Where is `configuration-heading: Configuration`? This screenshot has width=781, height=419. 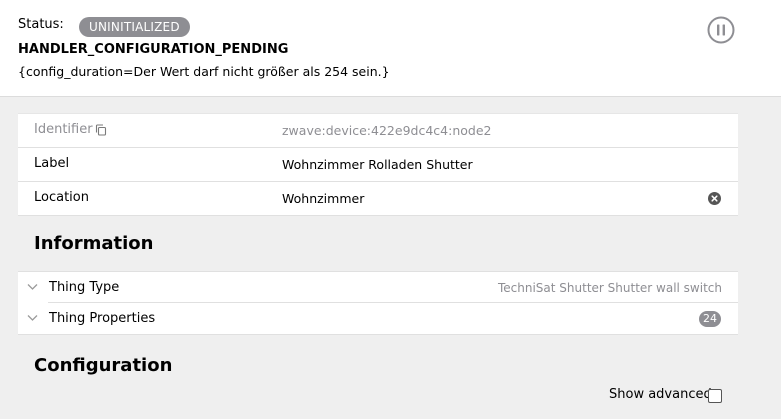 configuration-heading: Configuration is located at coordinates (103, 365).